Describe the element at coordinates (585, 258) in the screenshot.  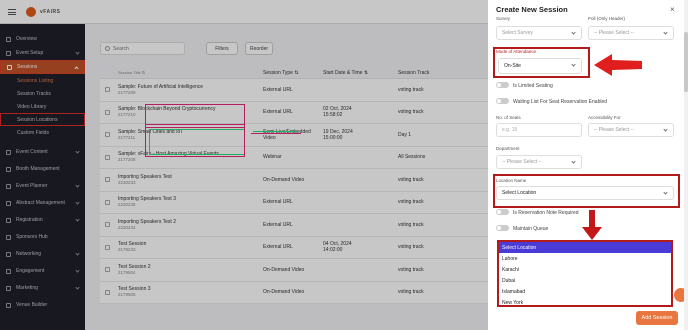
I see `location-option: Lahore` at that location.